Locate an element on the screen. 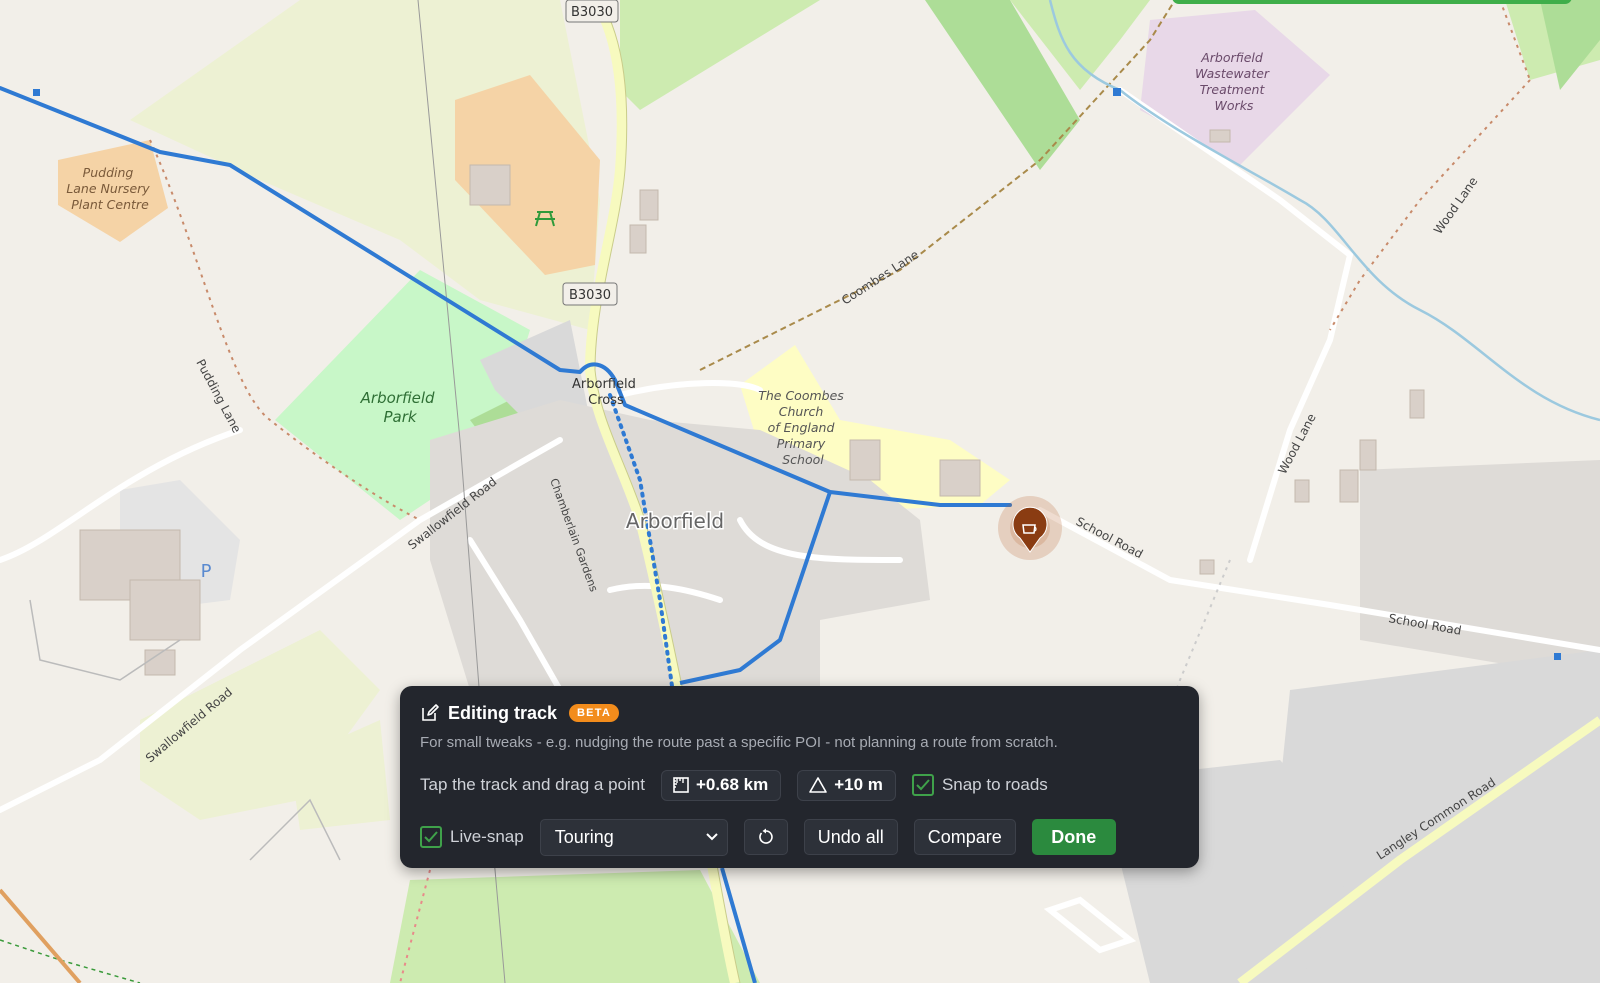 Image resolution: width=1600 pixels, height=983 pixels. panel-controls-row: Live-snap Touring Undo all Compare Done is located at coordinates (776, 837).